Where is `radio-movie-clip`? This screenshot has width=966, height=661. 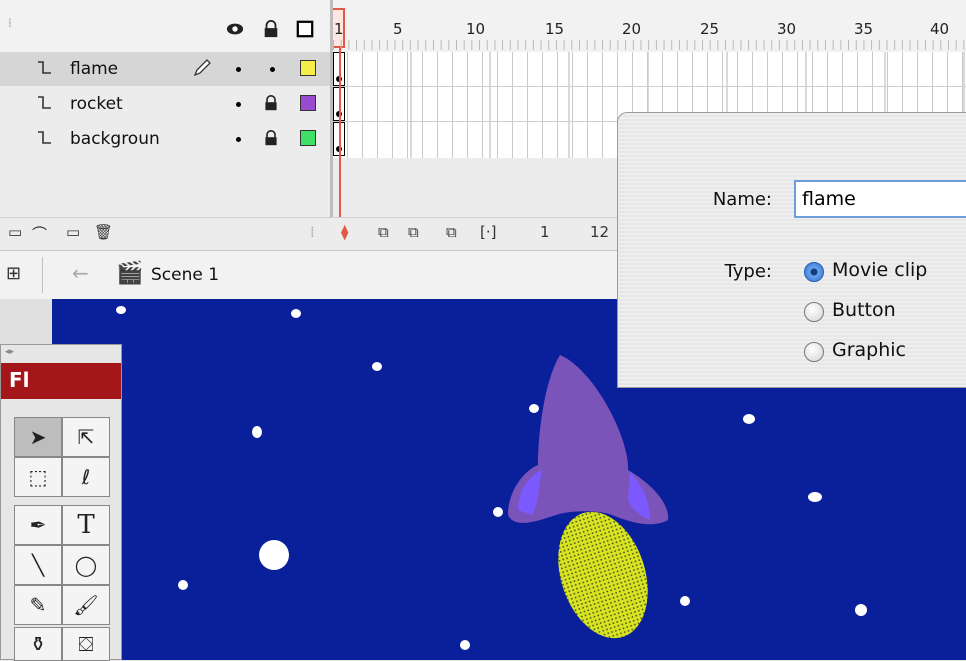 radio-movie-clip is located at coordinates (814, 272).